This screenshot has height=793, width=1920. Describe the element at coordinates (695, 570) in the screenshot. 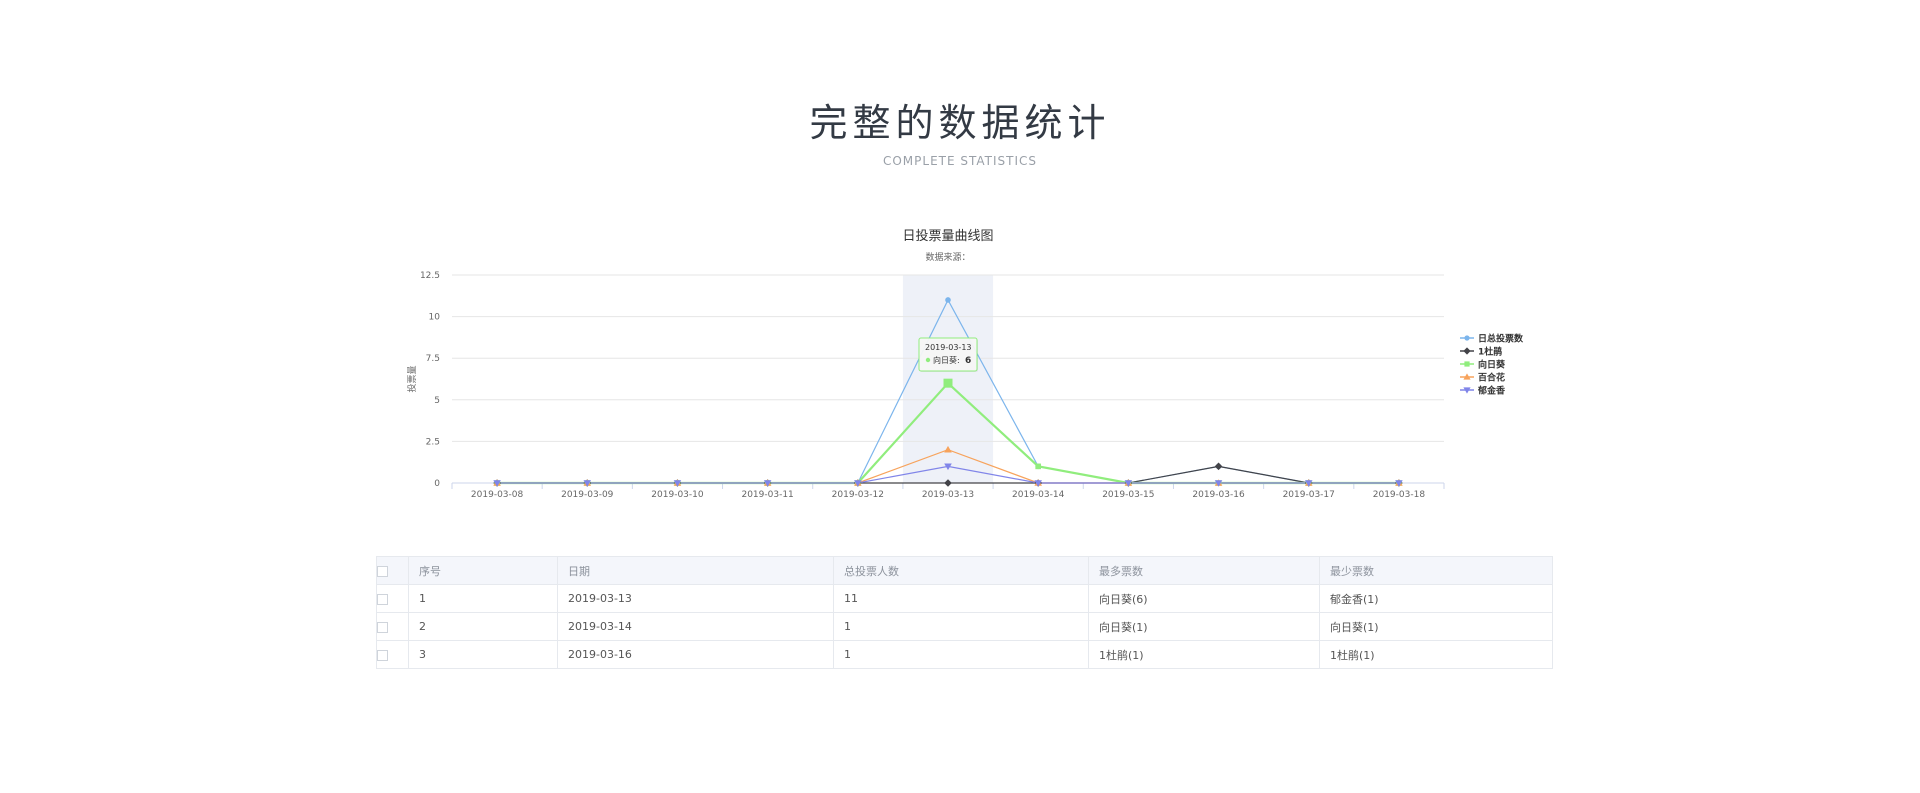

I see `column-header-date: 日期` at that location.